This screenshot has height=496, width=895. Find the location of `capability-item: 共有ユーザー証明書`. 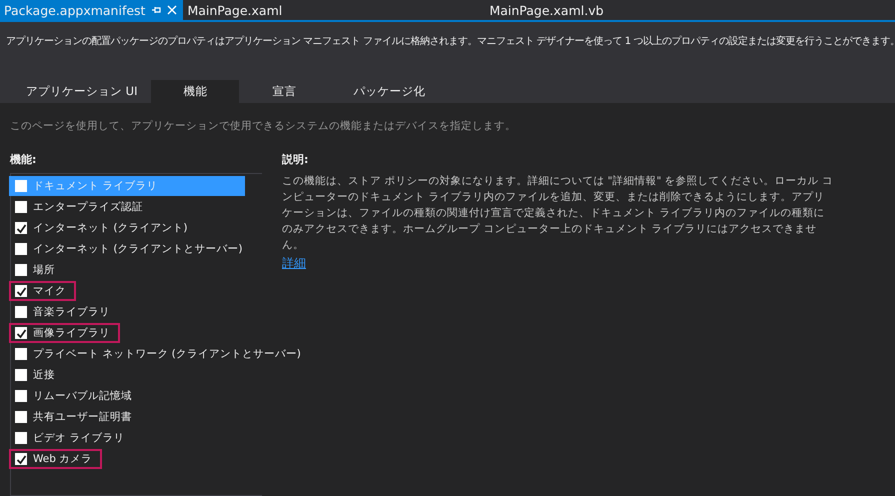

capability-item: 共有ユーザー証明書 is located at coordinates (75, 417).